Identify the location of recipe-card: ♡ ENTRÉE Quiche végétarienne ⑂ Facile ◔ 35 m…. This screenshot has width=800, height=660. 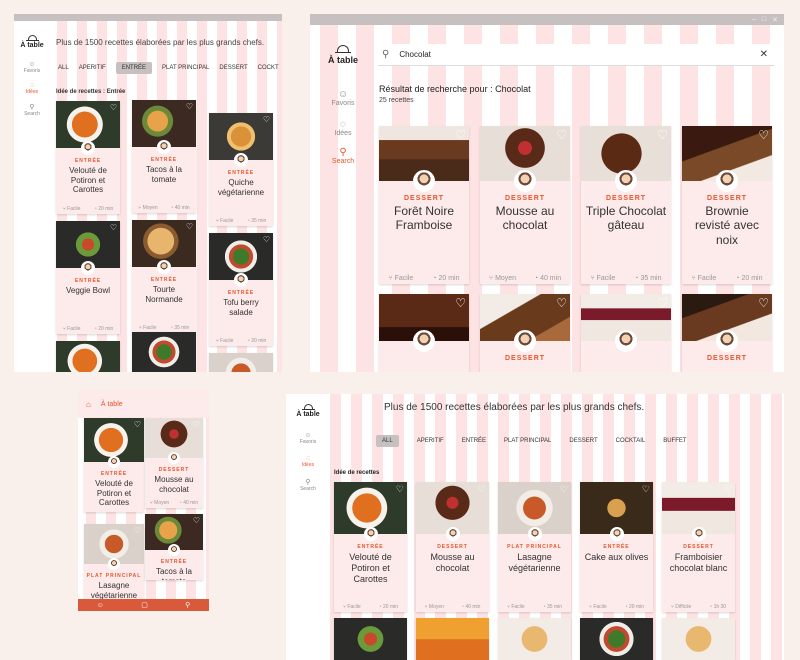
(241, 169).